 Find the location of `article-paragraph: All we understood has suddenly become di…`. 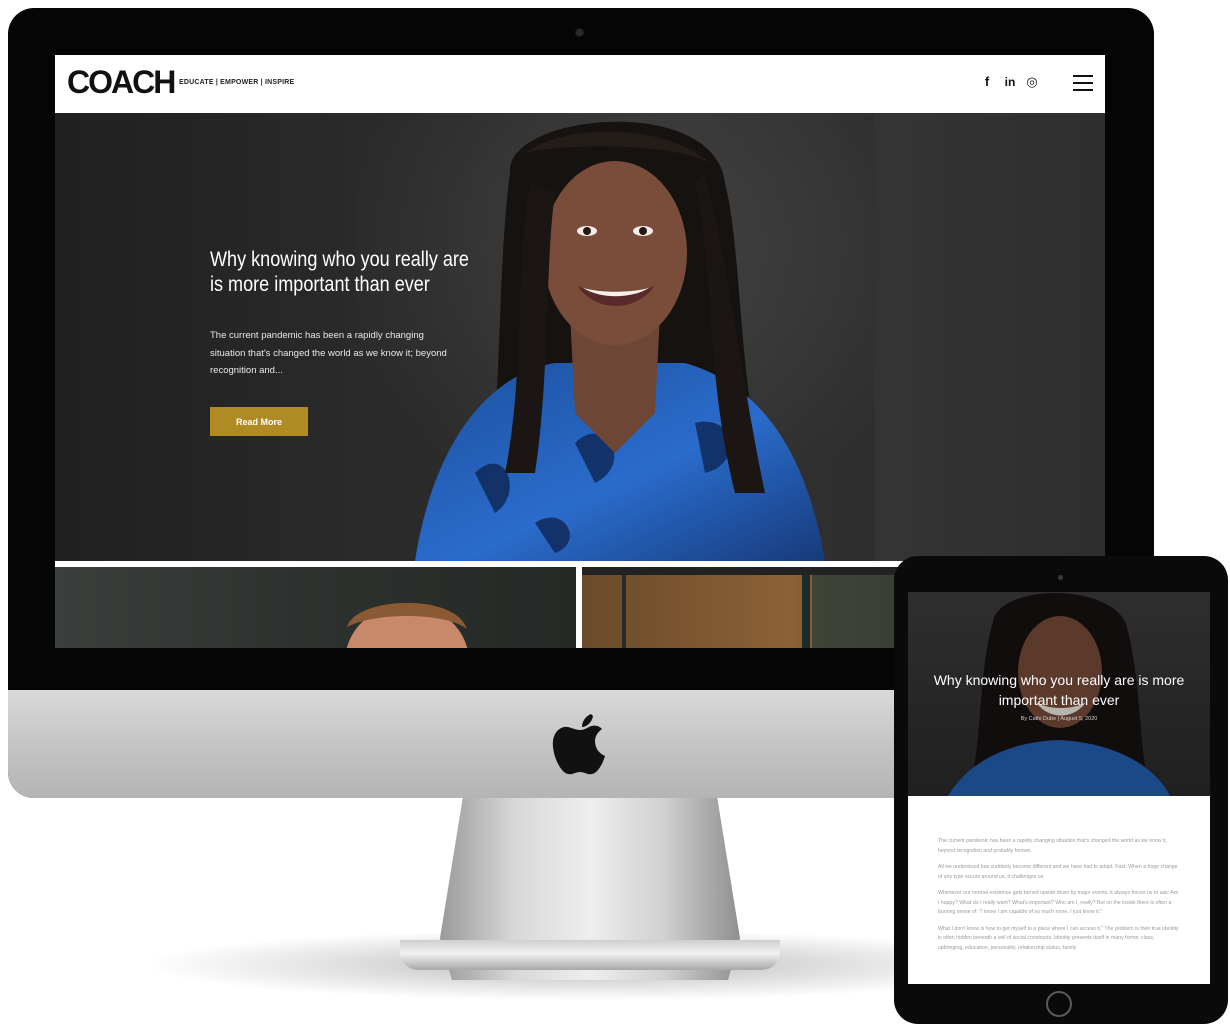

article-paragraph: All we understood has suddenly become di… is located at coordinates (1058, 872).